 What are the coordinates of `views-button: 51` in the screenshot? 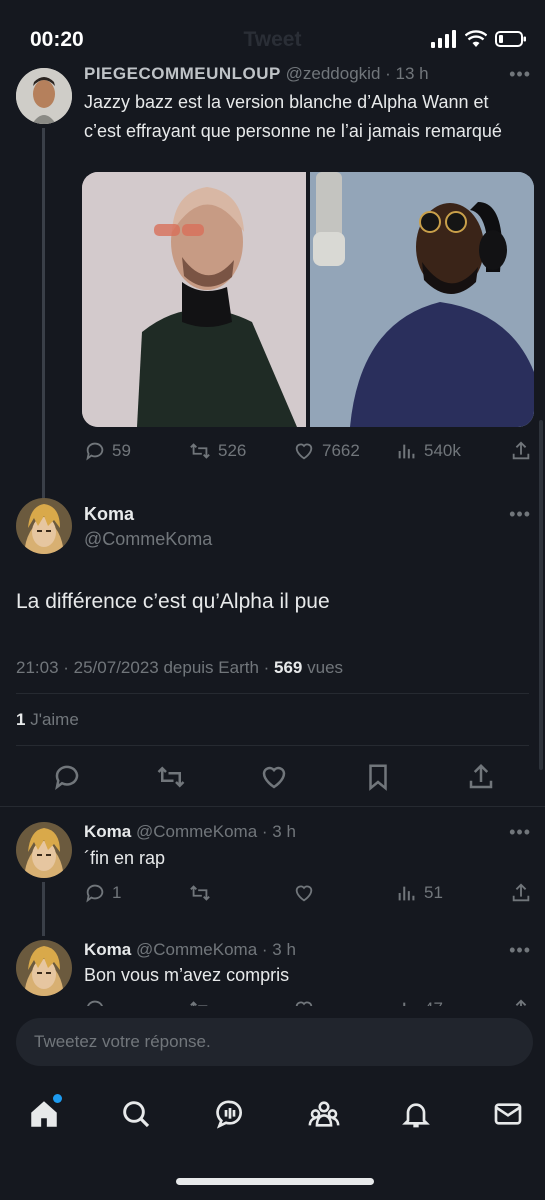 It's located at (419, 893).